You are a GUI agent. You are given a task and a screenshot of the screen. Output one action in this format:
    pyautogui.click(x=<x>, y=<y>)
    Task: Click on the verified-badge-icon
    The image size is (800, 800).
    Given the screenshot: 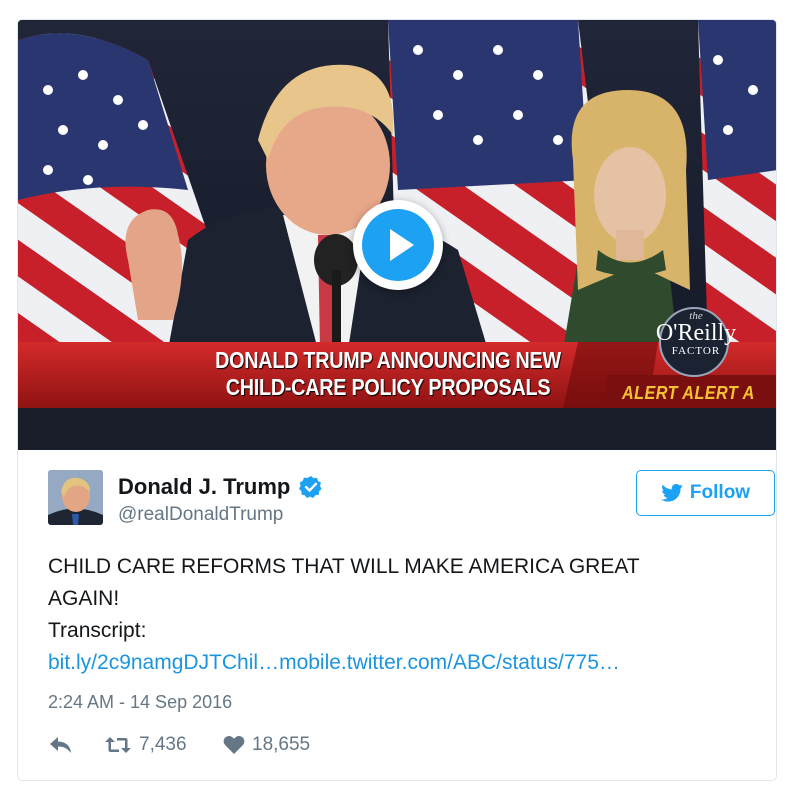 What is the action you would take?
    pyautogui.click(x=310, y=487)
    